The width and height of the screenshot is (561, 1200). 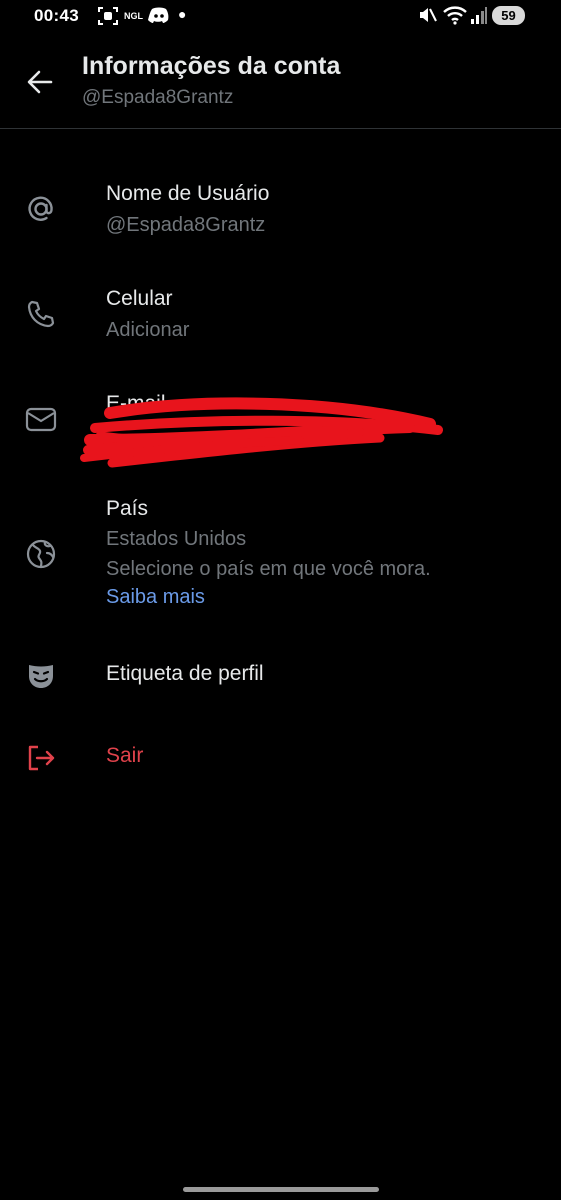 What do you see at coordinates (508, 15) in the screenshot?
I see `battery-indicator: 59` at bounding box center [508, 15].